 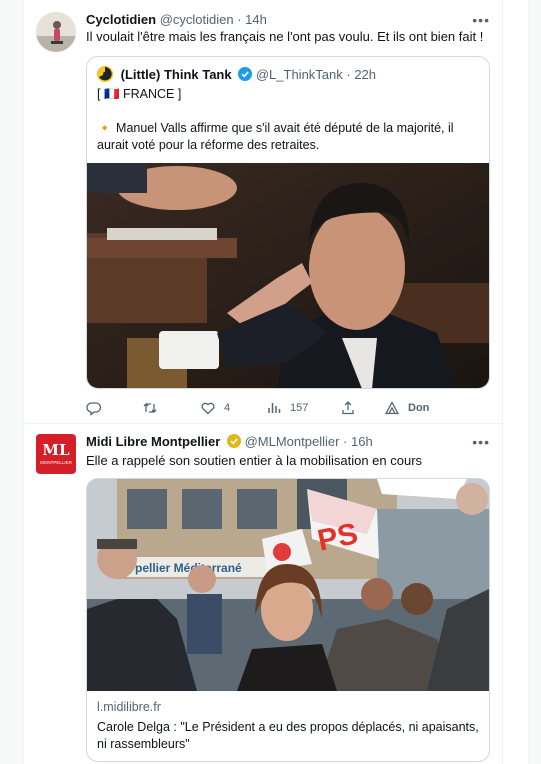 I want to click on quote-avatar-icon, so click(x=105, y=74).